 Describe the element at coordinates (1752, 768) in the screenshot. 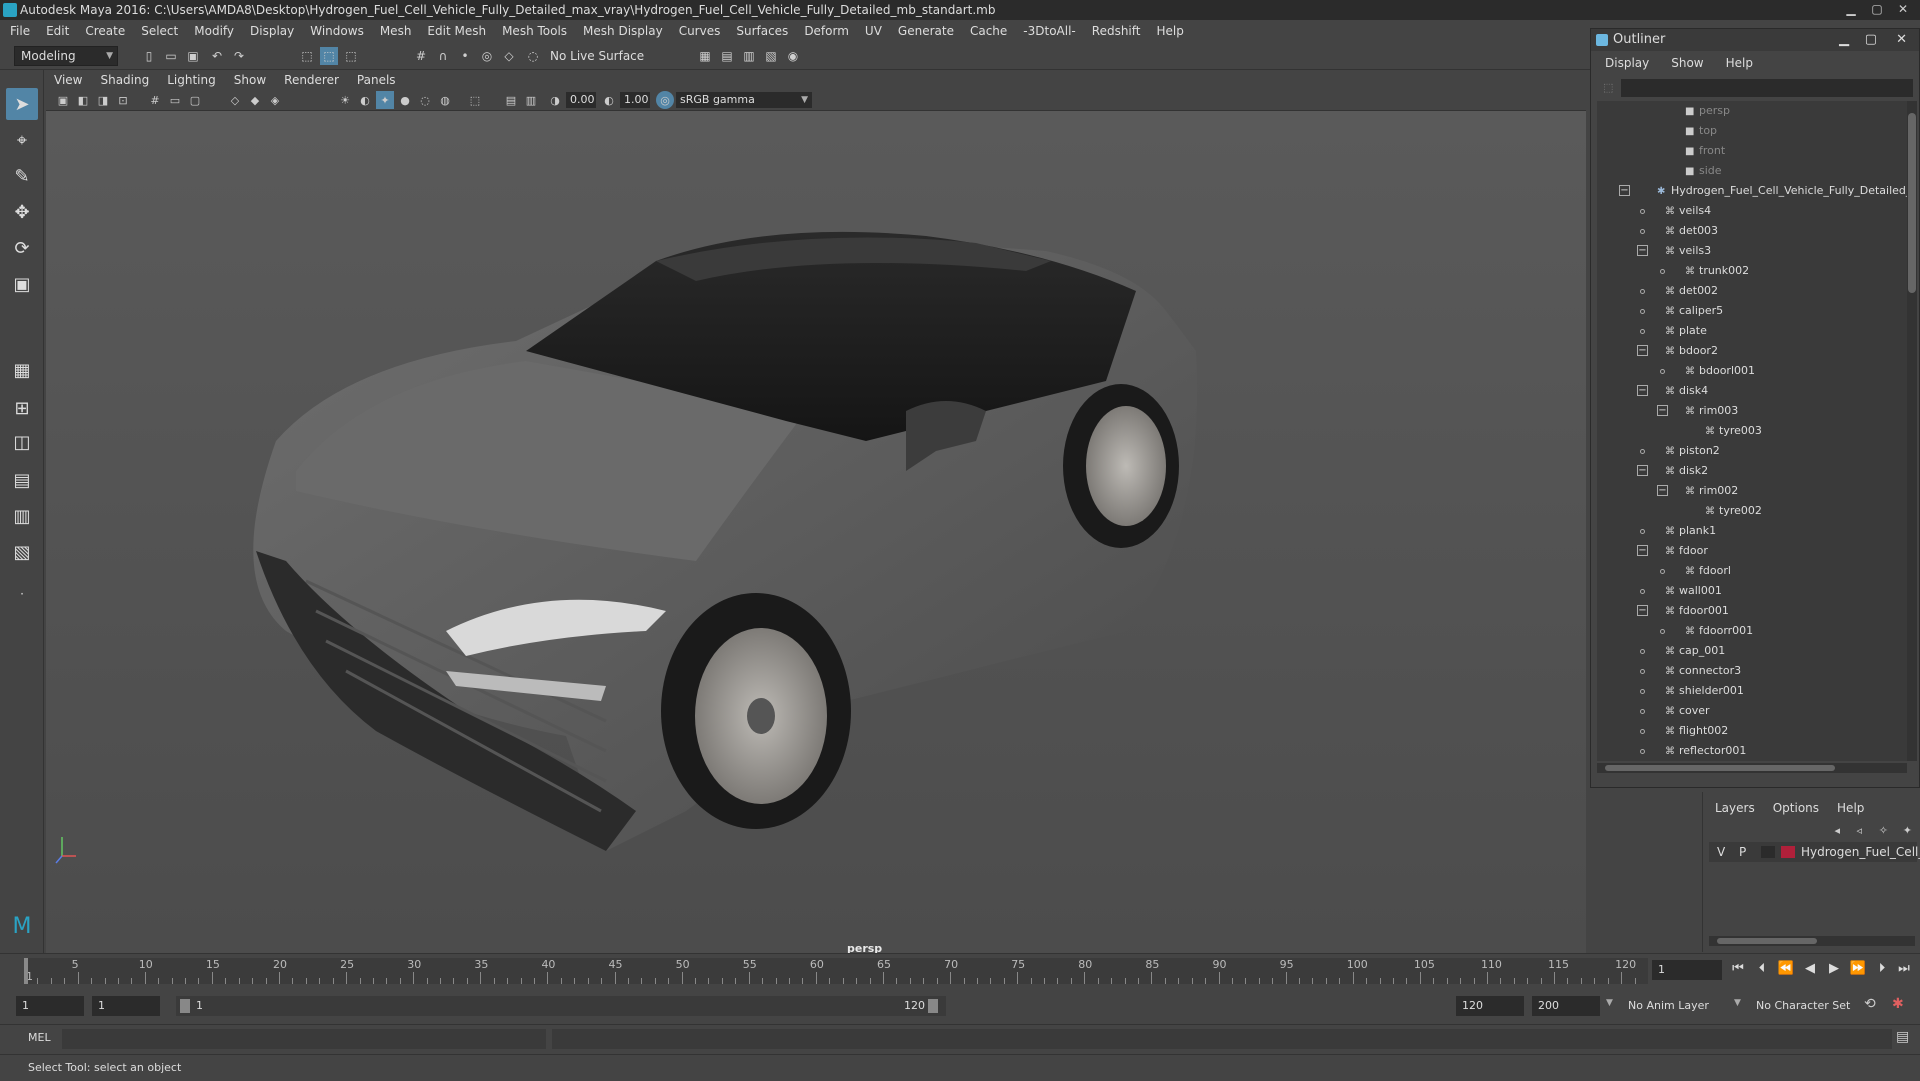

I see `outliner-horizontal-scrollbar` at that location.